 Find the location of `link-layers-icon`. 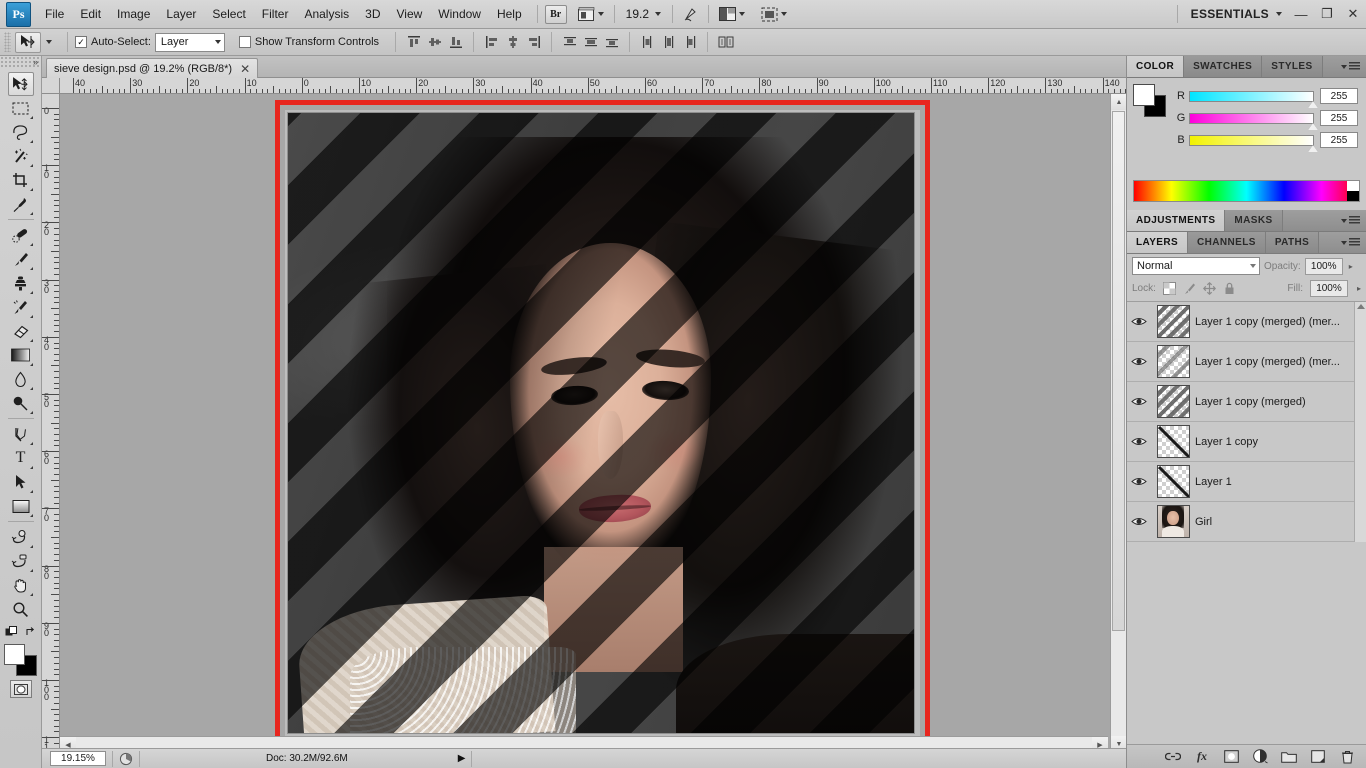

link-layers-icon is located at coordinates (1173, 757).